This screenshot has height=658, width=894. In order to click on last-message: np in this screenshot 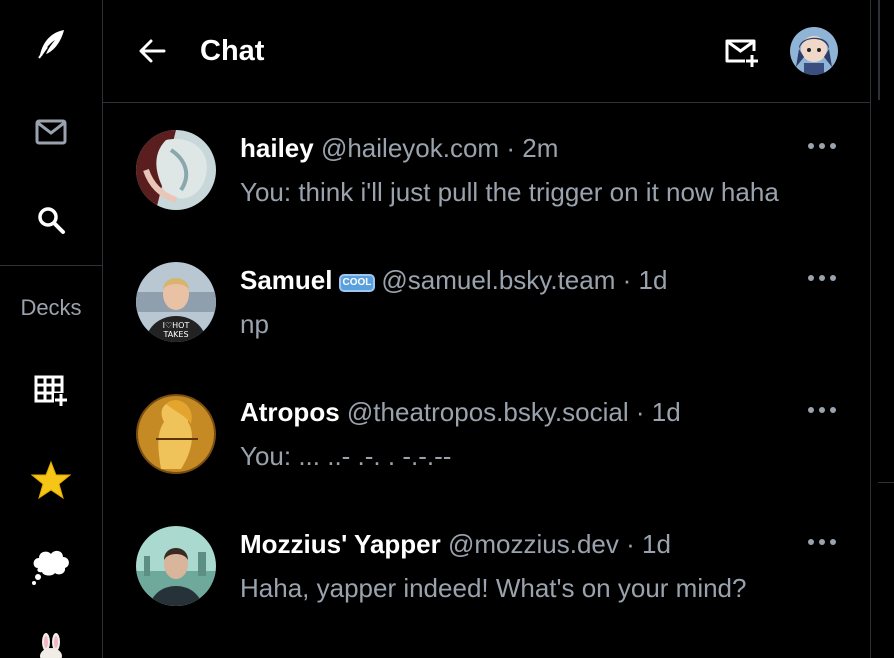, I will do `click(254, 324)`.